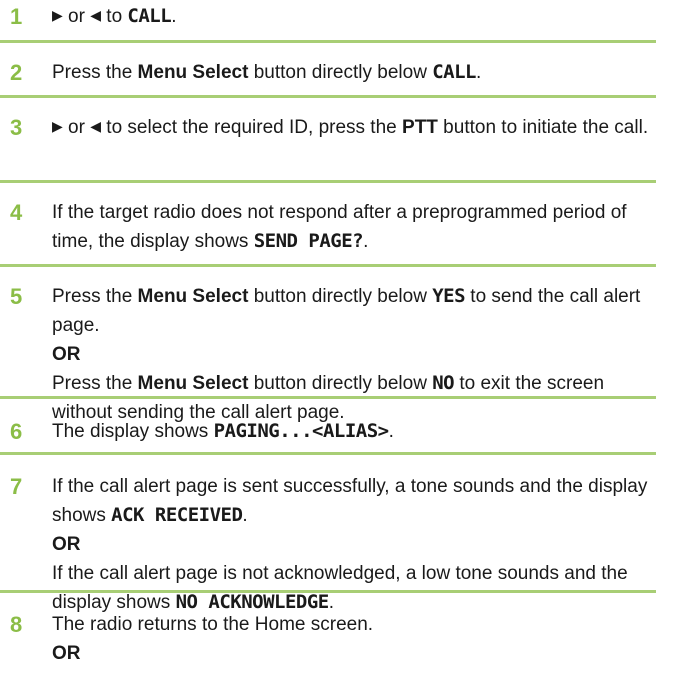 The height and width of the screenshot is (695, 696). What do you see at coordinates (354, 17) in the screenshot?
I see `step-text: ▶ or ◀ to CALL.` at bounding box center [354, 17].